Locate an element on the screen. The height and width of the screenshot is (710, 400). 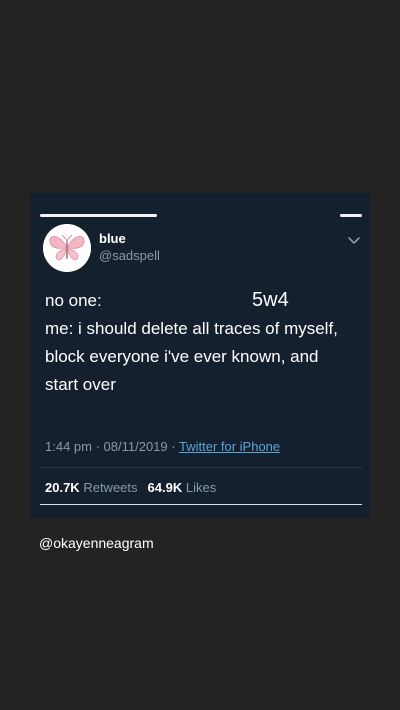
story-progress-bar is located at coordinates (98, 215).